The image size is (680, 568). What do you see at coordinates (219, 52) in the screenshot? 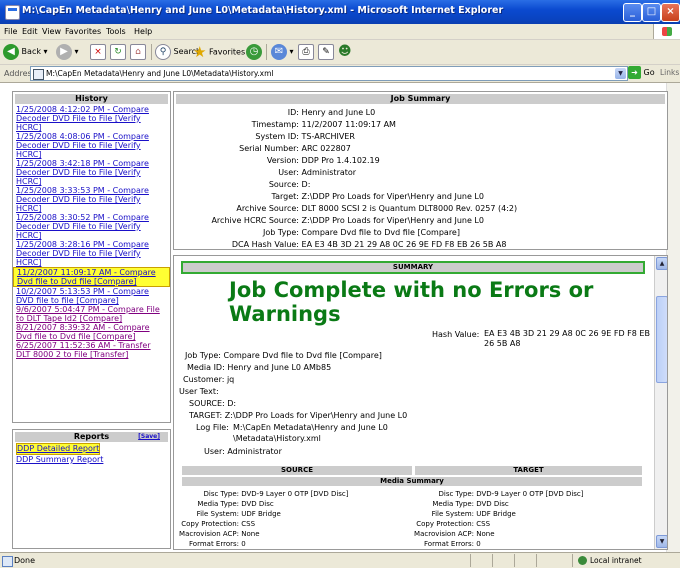
I see `favorites-button: ★ Favorites` at bounding box center [219, 52].